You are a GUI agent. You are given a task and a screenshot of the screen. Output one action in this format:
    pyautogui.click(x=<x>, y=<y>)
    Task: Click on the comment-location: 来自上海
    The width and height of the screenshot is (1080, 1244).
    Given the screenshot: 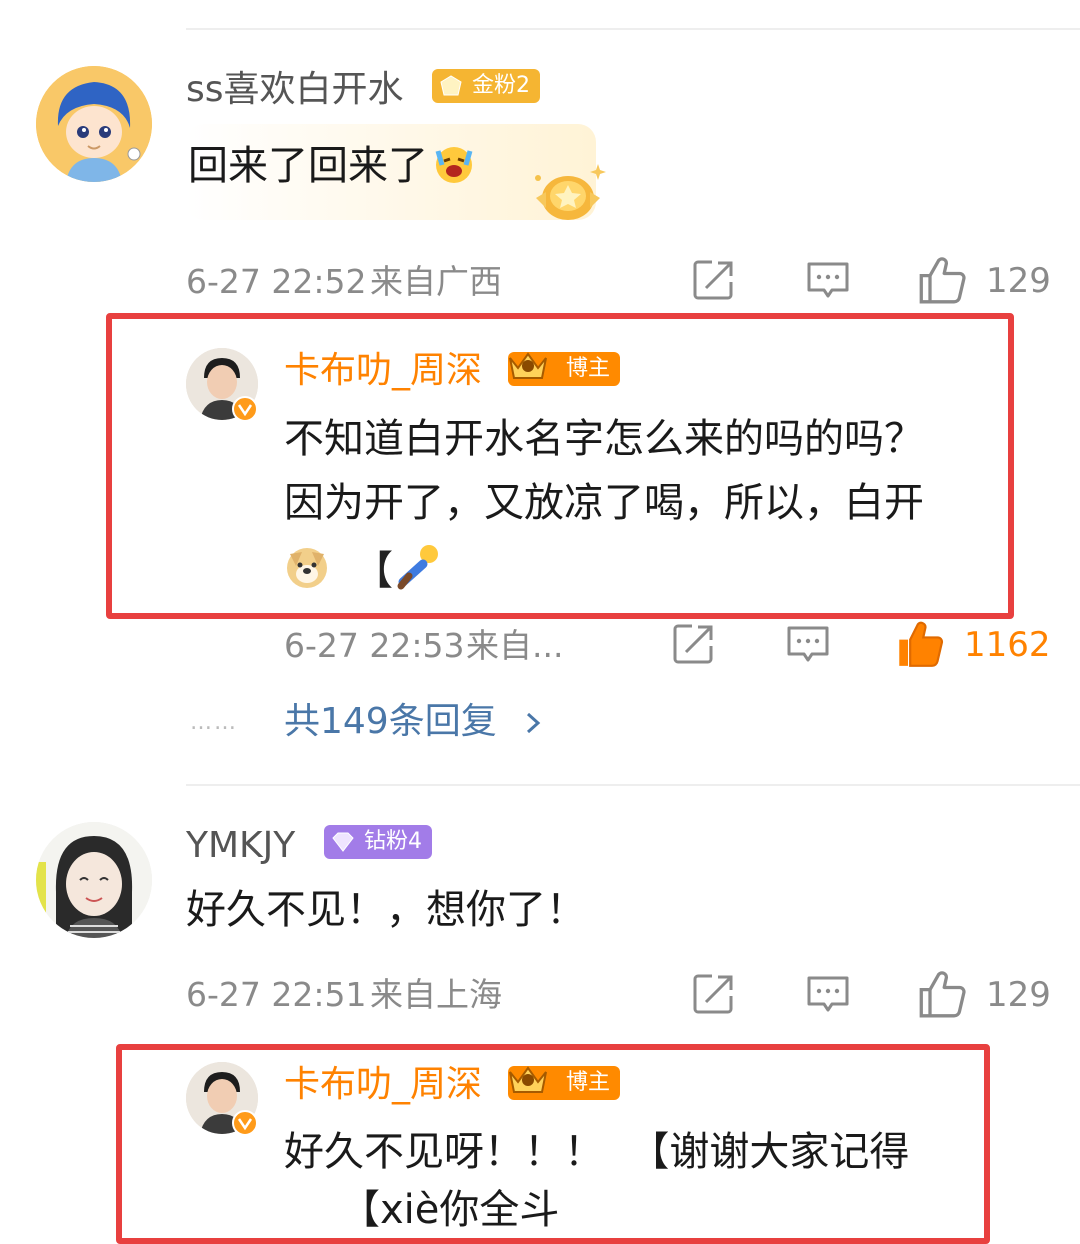 What is the action you would take?
    pyautogui.click(x=436, y=994)
    